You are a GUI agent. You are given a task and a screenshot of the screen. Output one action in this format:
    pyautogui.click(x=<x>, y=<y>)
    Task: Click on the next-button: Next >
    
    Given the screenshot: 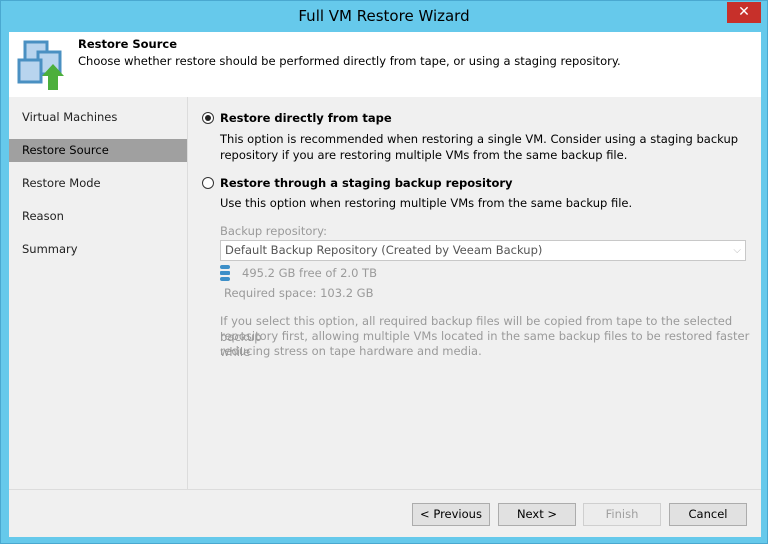 What is the action you would take?
    pyautogui.click(x=537, y=514)
    